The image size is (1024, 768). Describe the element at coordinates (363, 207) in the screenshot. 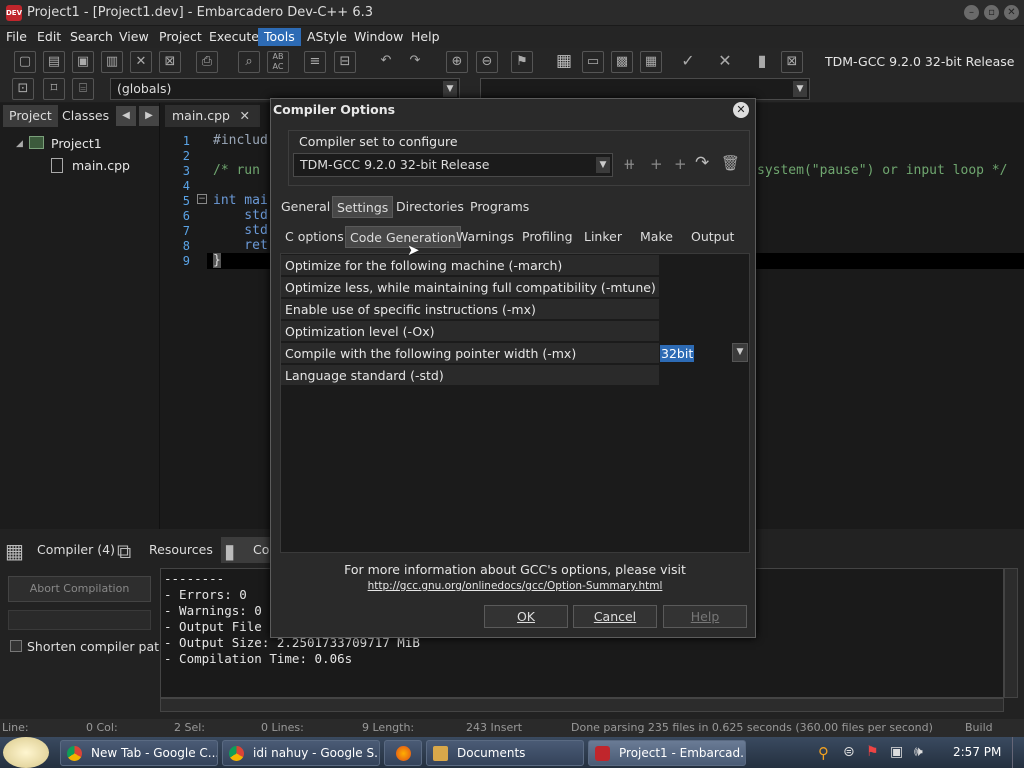

I see `tab-settings: Settings` at that location.